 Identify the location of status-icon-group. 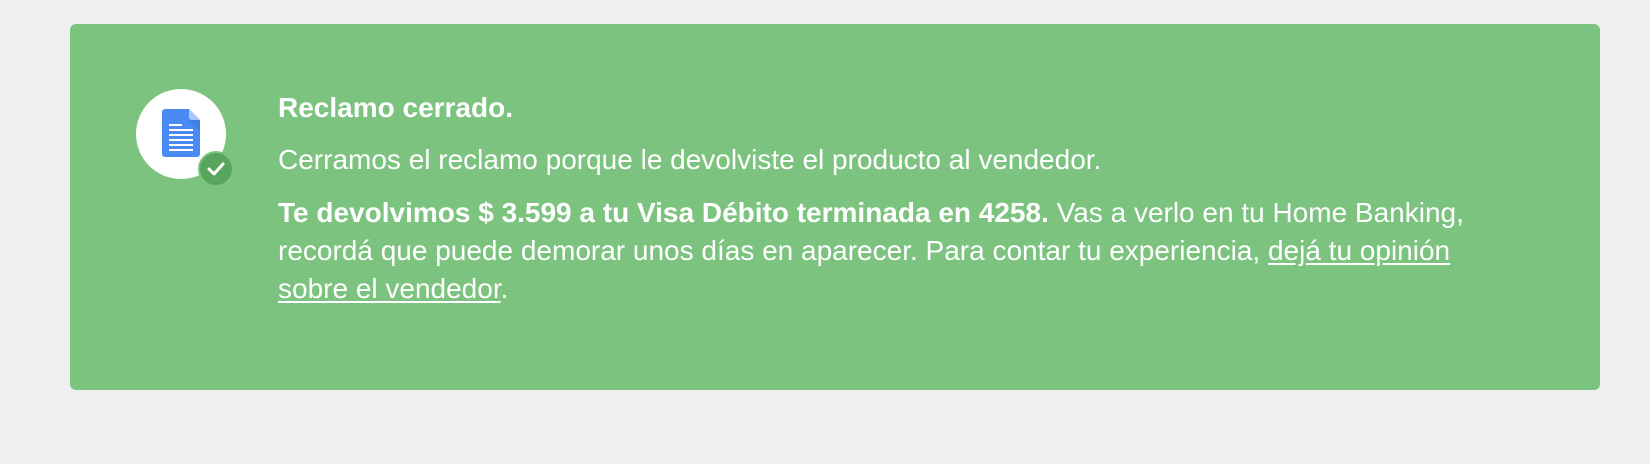
(185, 138).